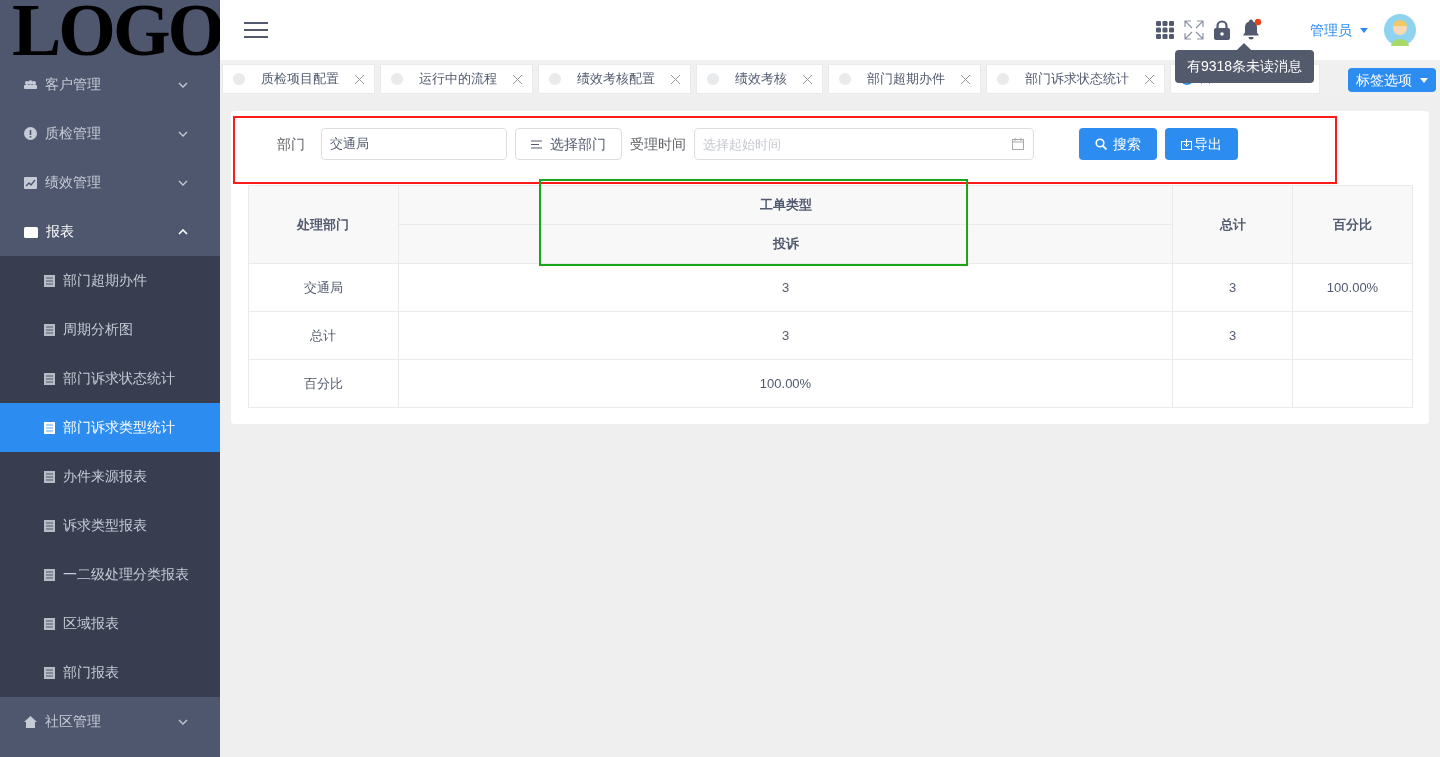 The image size is (1440, 757). Describe the element at coordinates (785, 205) in the screenshot. I see `column-header: 工单类型` at that location.